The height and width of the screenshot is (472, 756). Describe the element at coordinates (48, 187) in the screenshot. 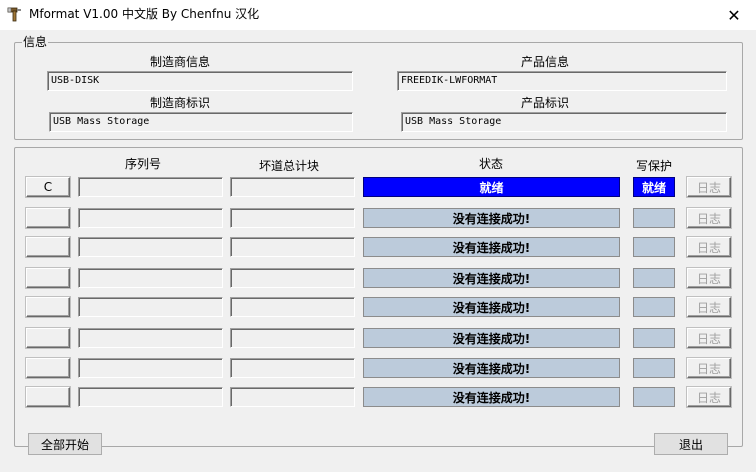

I see `drive-button: C` at that location.